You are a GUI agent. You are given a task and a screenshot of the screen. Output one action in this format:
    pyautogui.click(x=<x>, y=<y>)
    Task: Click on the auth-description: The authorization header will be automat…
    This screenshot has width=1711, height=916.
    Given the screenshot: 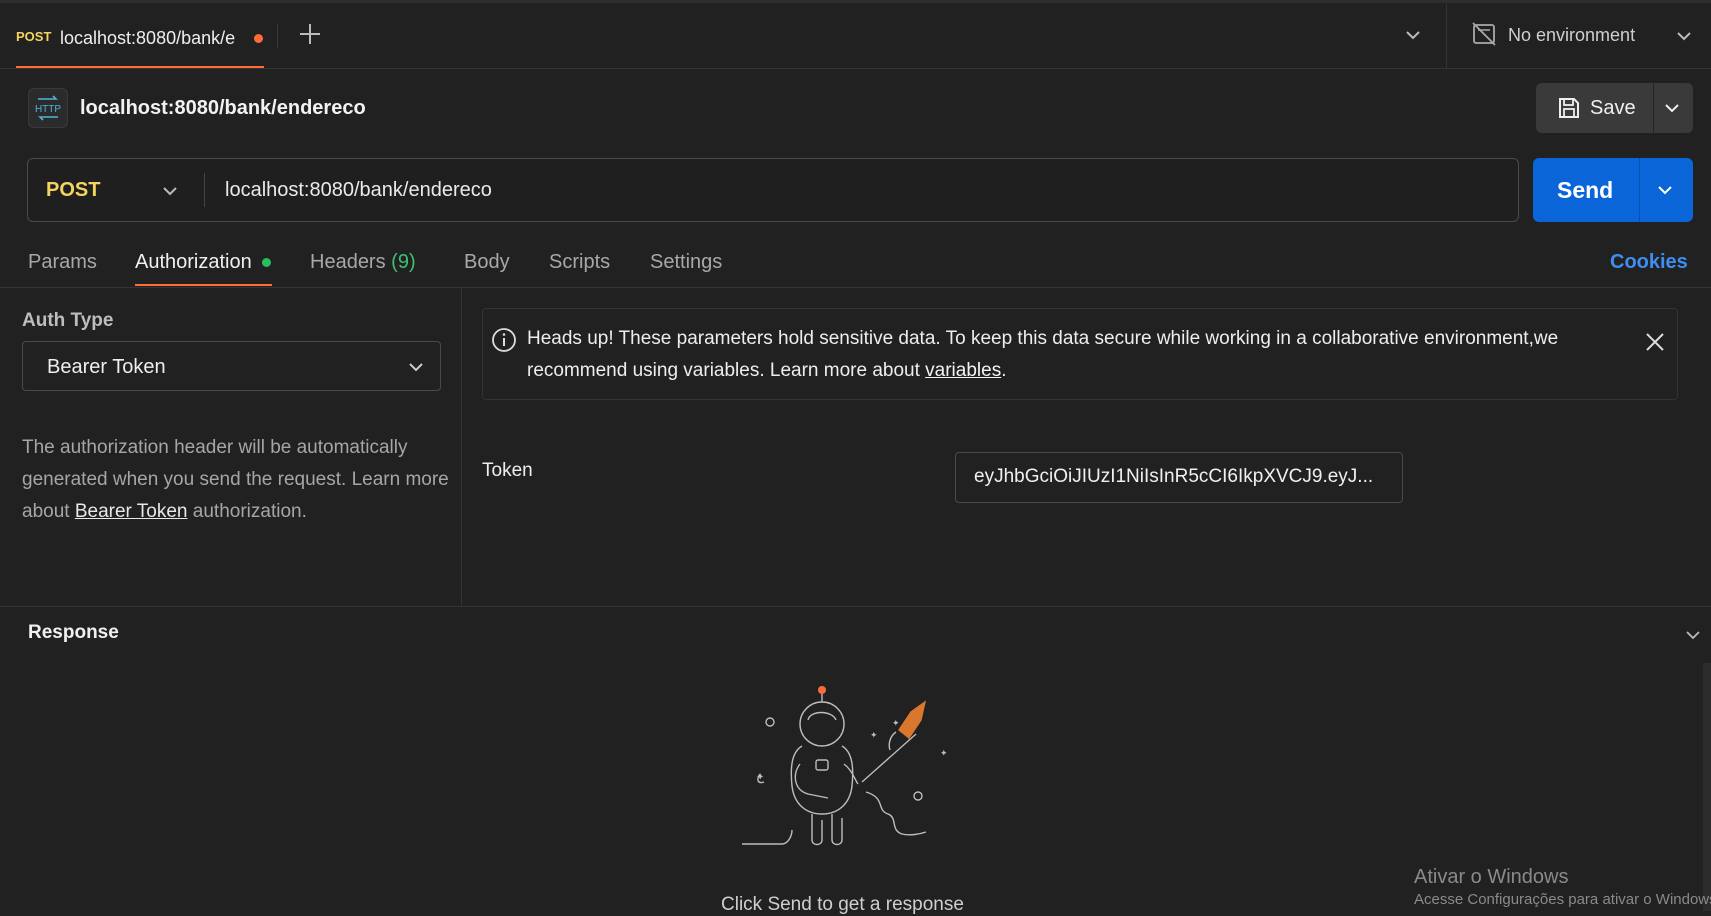 What is the action you would take?
    pyautogui.click(x=237, y=480)
    